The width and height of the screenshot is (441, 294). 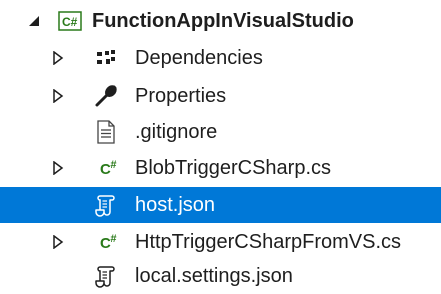 What do you see at coordinates (181, 96) in the screenshot?
I see `tree-item-label: Properties` at bounding box center [181, 96].